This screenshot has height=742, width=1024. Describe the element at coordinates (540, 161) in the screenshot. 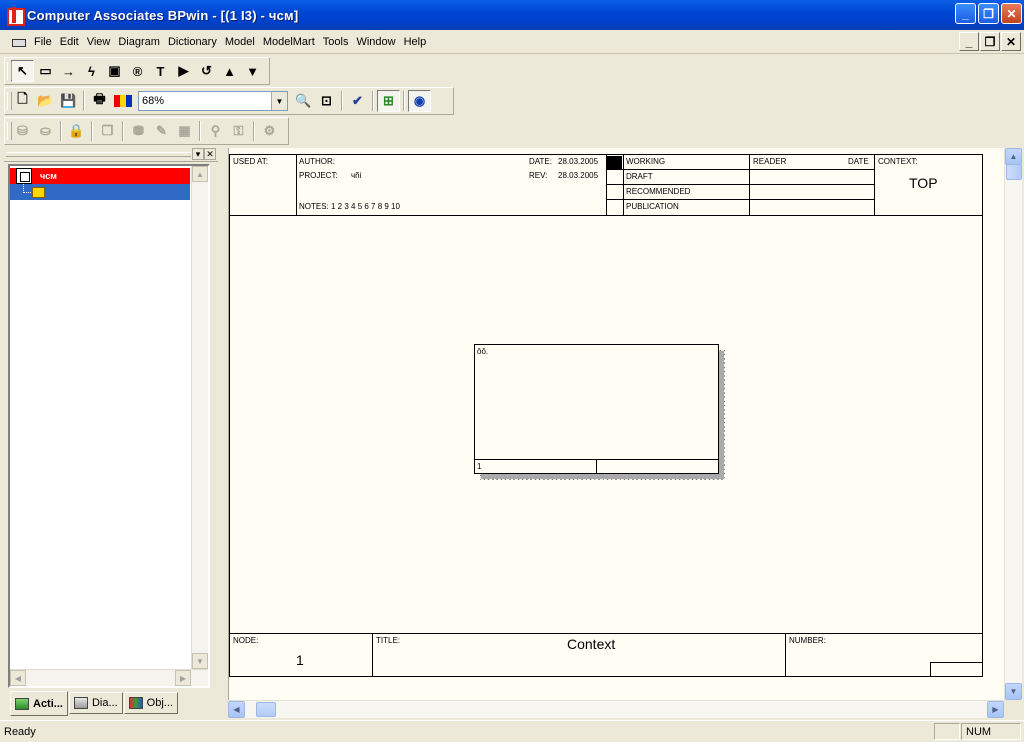

I see `date-label: DATE:` at that location.